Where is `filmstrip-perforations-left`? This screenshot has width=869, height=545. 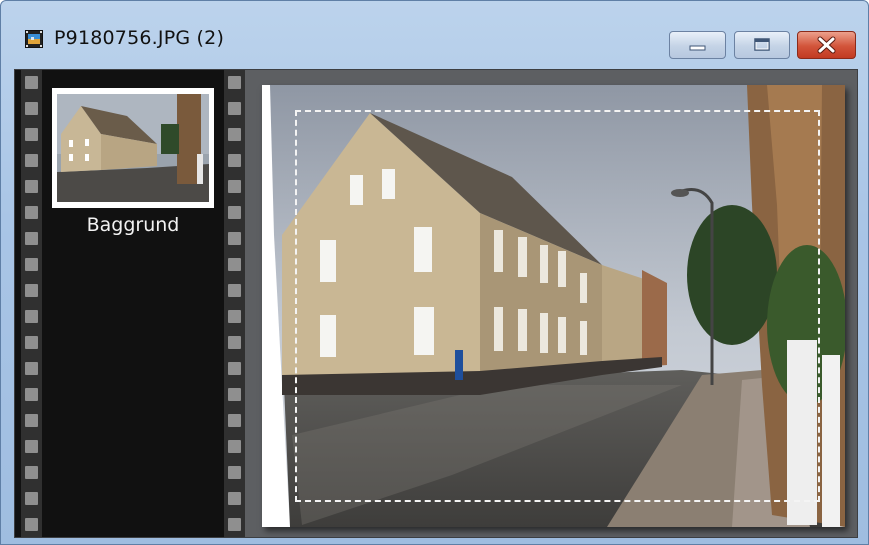 filmstrip-perforations-left is located at coordinates (31, 303).